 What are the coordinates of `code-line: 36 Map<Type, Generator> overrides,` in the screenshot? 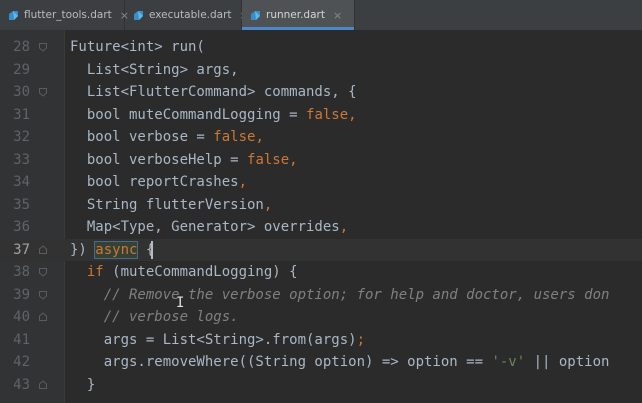 It's located at (321, 227).